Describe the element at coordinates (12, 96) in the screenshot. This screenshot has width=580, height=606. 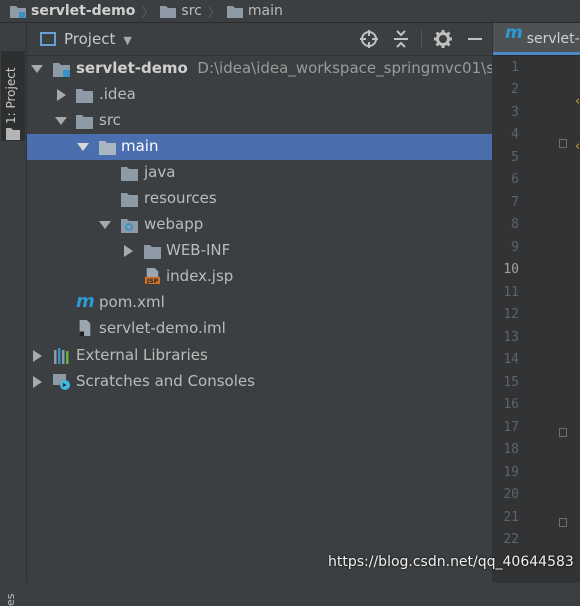
I see `project-tool-tab-label: 1: Project` at that location.